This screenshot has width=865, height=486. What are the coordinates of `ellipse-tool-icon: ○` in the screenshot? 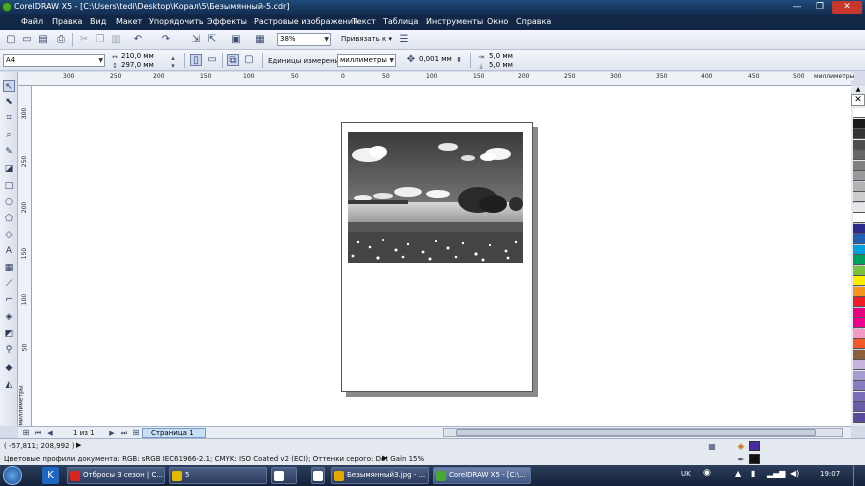 It's located at (9, 202).